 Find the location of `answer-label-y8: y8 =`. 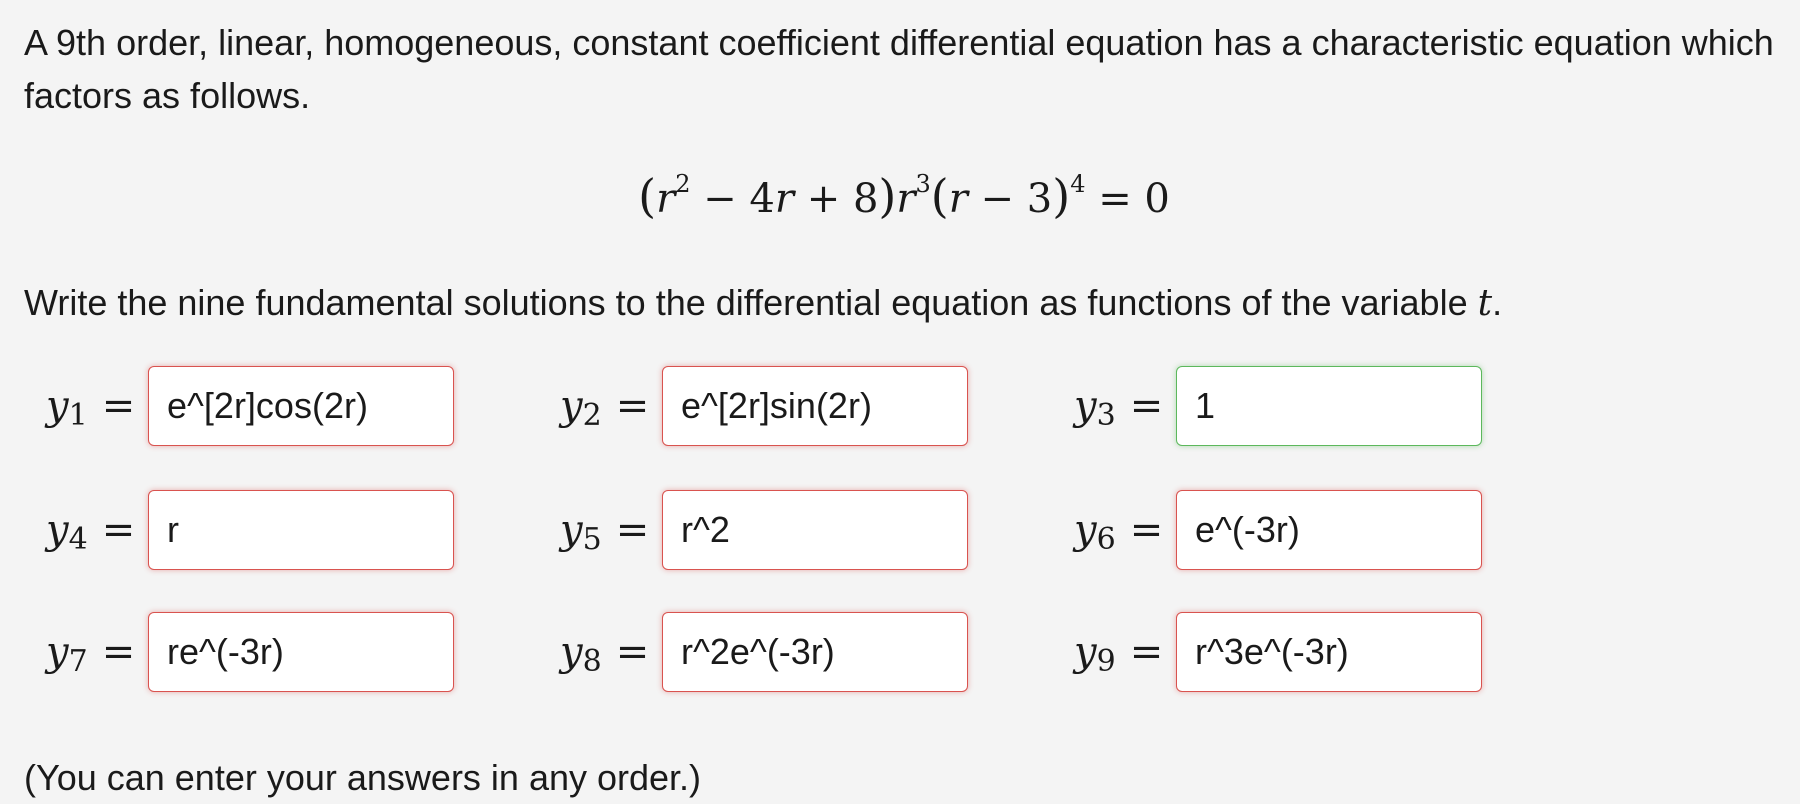

answer-label-y8: y8 = is located at coordinates (604, 652).